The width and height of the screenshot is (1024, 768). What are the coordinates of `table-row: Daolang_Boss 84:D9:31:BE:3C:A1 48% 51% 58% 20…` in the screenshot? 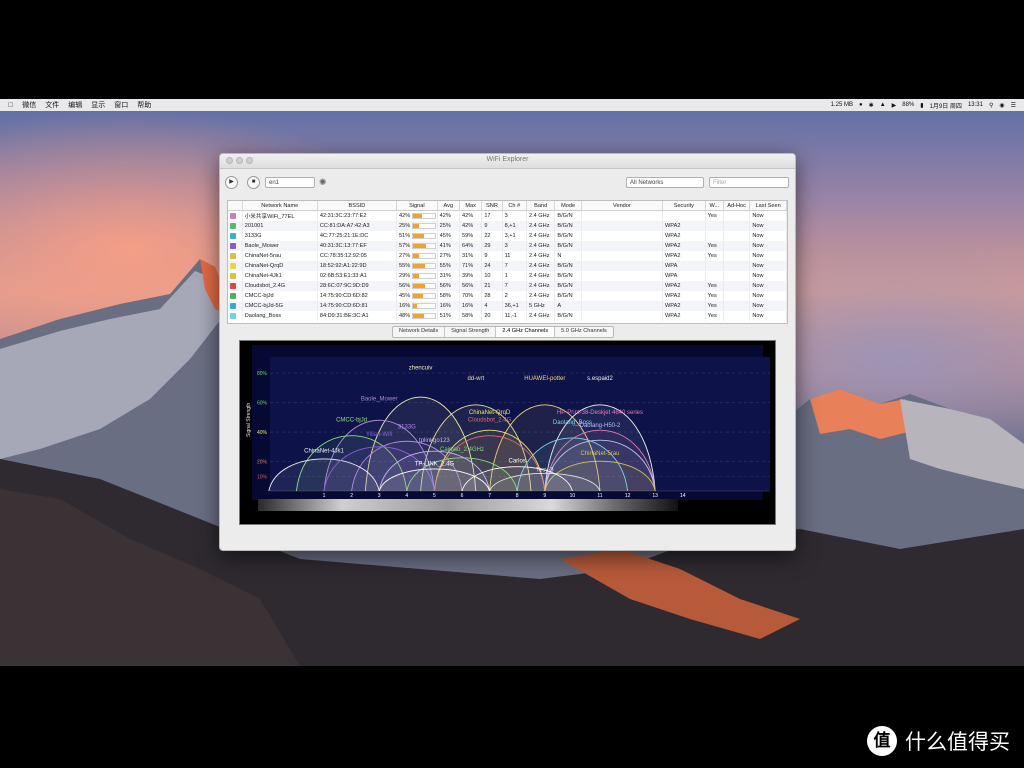 It's located at (507, 316).